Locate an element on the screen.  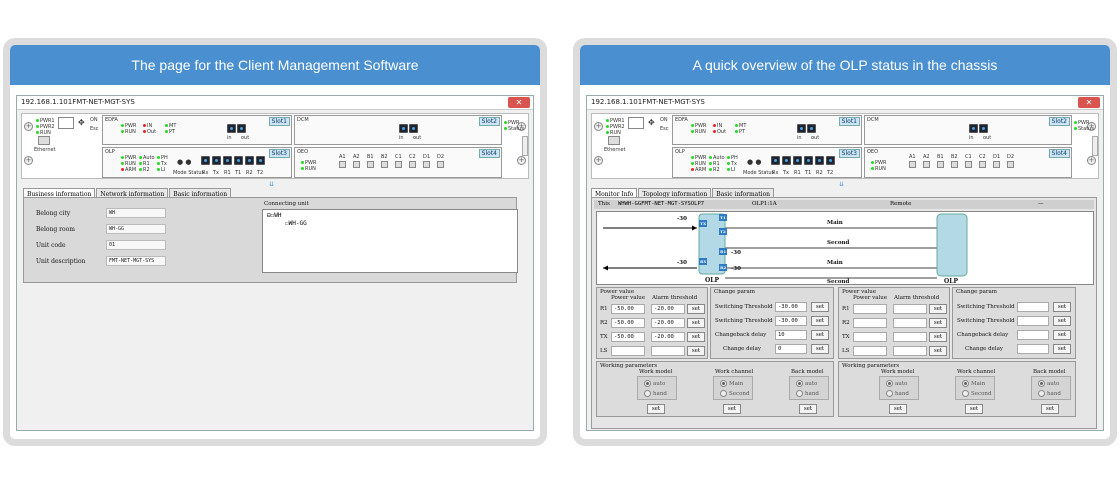
change-input: 10 is located at coordinates (791, 335).